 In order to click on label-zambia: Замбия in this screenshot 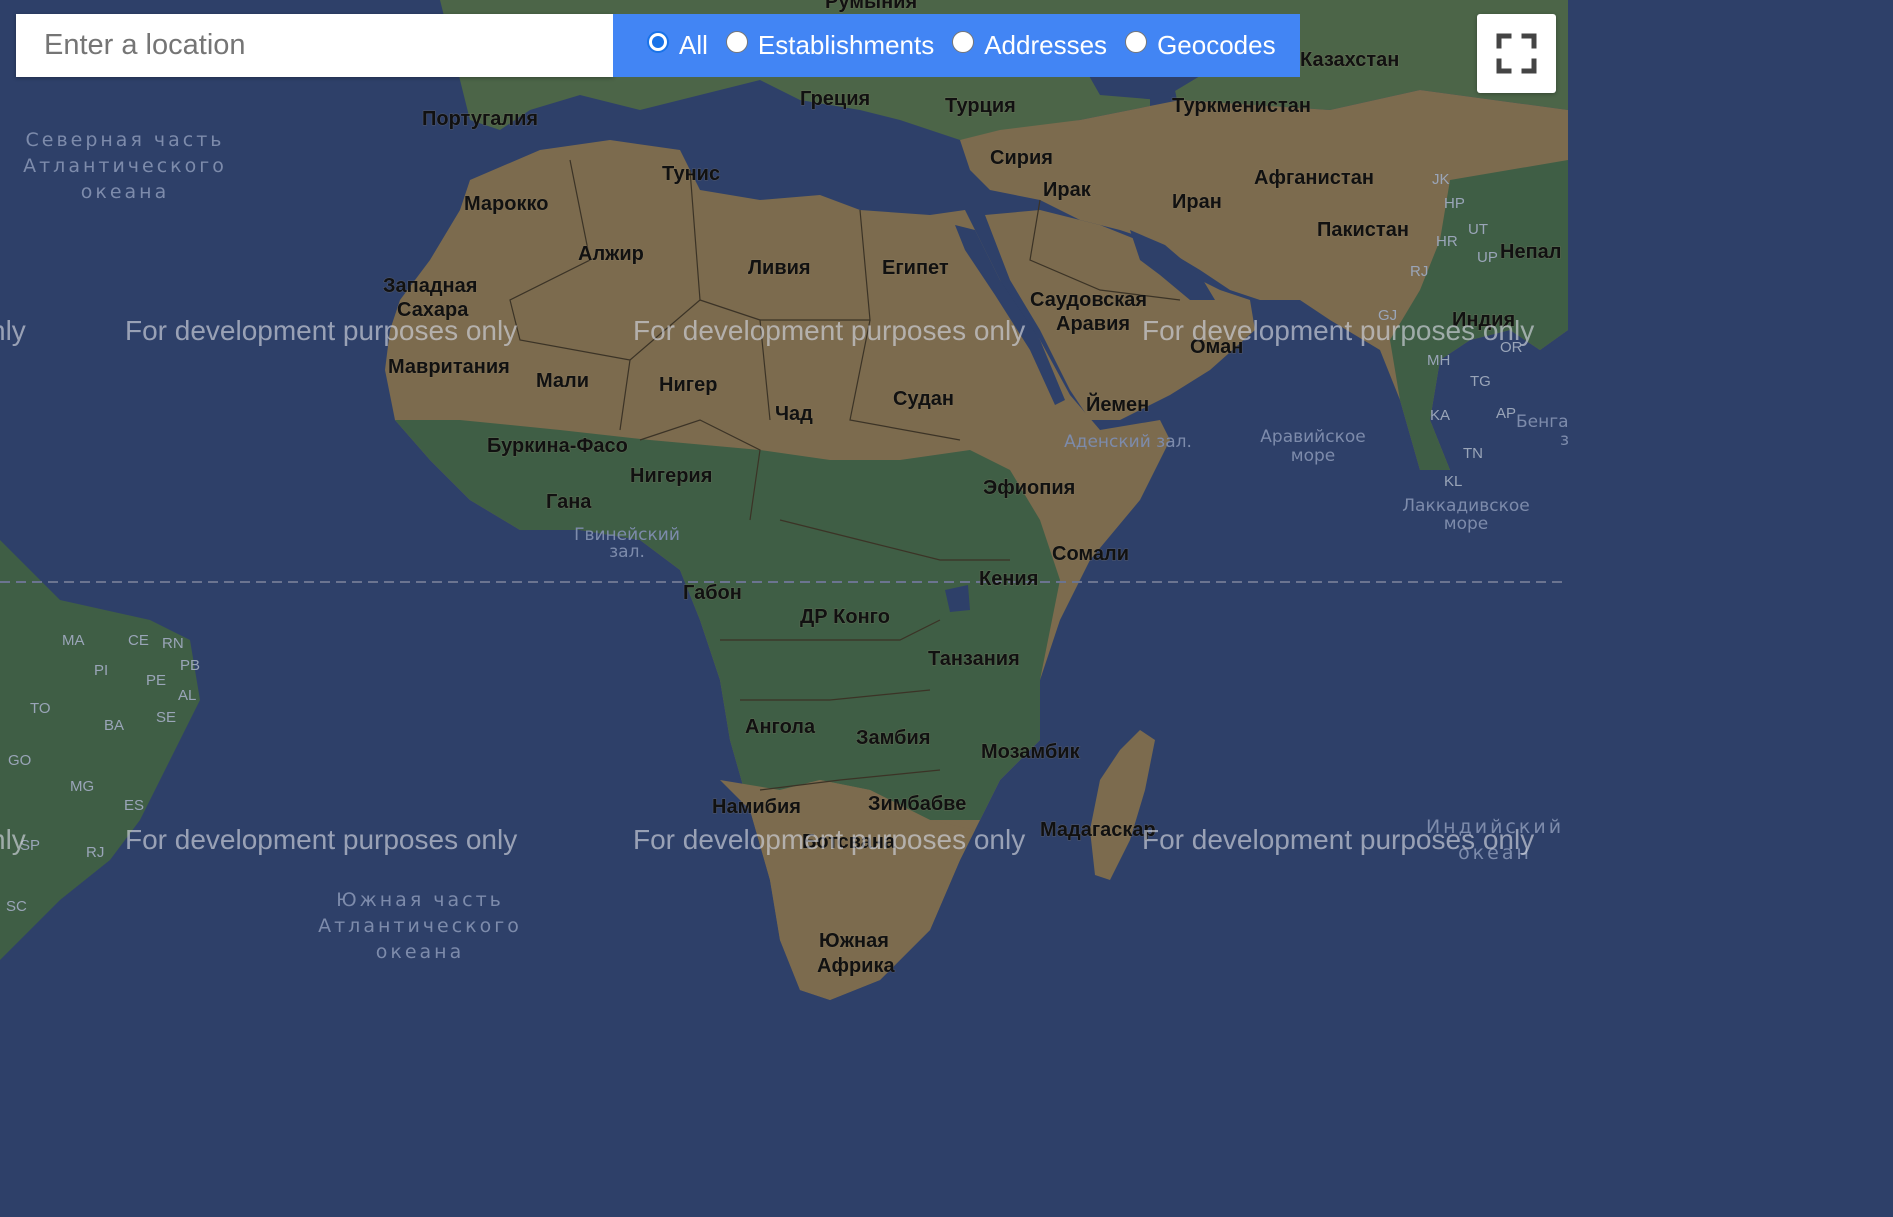, I will do `click(893, 738)`.